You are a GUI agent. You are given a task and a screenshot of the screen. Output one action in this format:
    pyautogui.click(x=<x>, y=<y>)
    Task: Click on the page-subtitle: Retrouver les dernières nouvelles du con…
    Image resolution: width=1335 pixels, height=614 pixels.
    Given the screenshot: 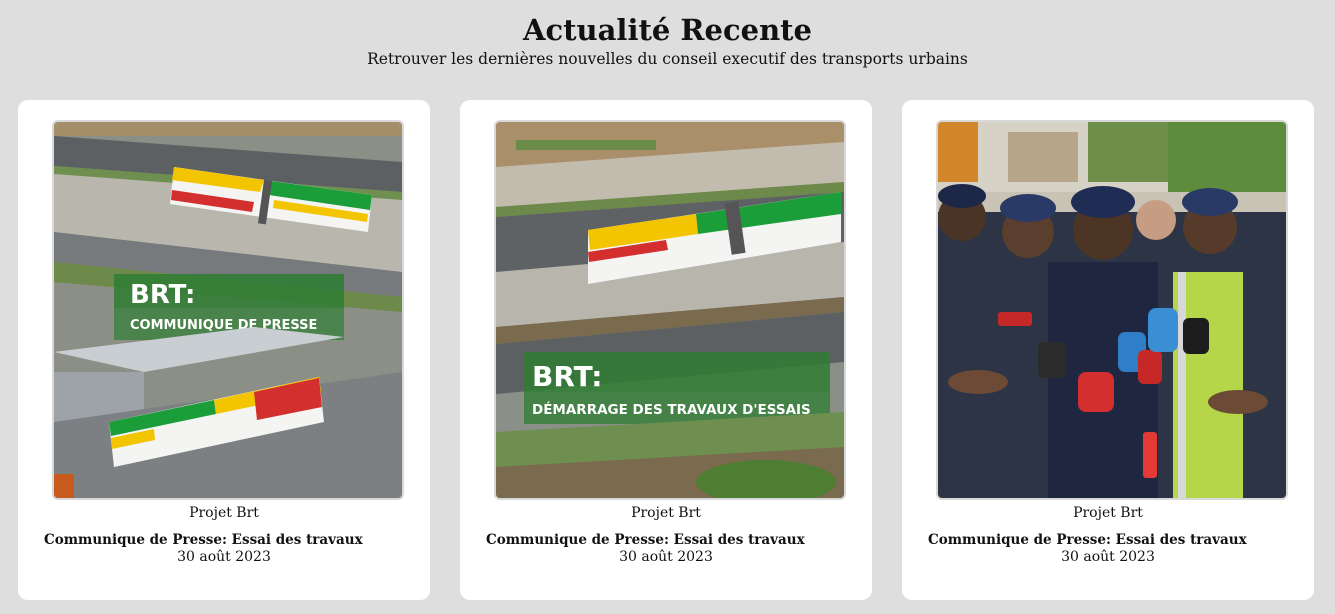 What is the action you would take?
    pyautogui.click(x=667, y=59)
    